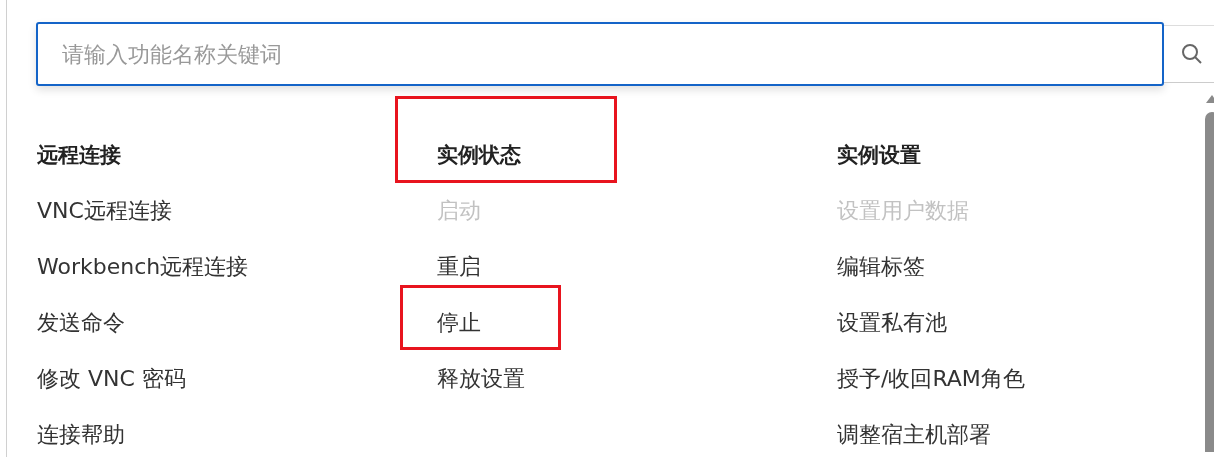 The width and height of the screenshot is (1214, 457). What do you see at coordinates (459, 332) in the screenshot?
I see `menu-item: 停止` at bounding box center [459, 332].